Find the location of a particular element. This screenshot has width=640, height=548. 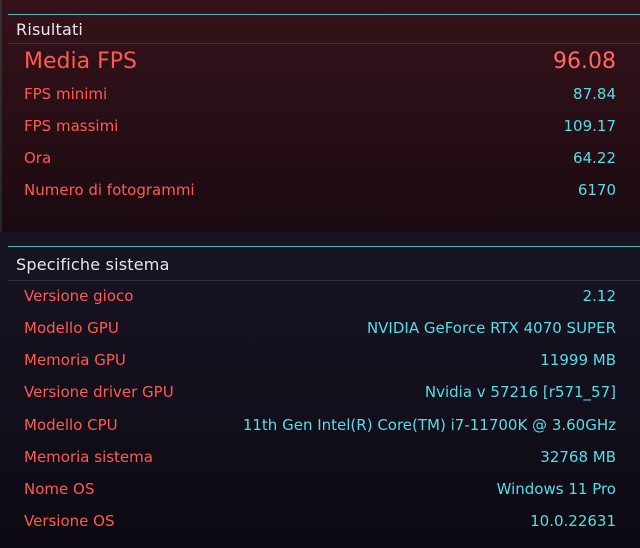

stat-value: 87.84 is located at coordinates (594, 94).